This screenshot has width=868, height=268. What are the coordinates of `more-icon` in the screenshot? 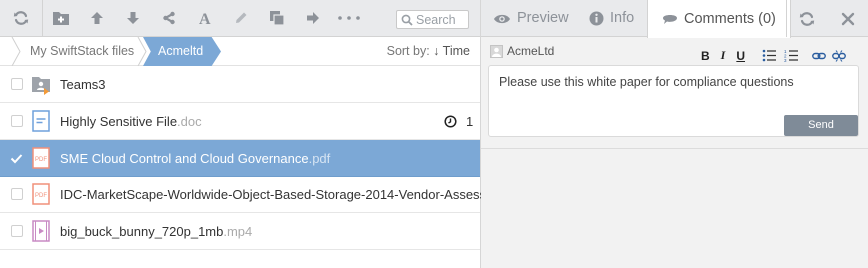 It's located at (349, 18).